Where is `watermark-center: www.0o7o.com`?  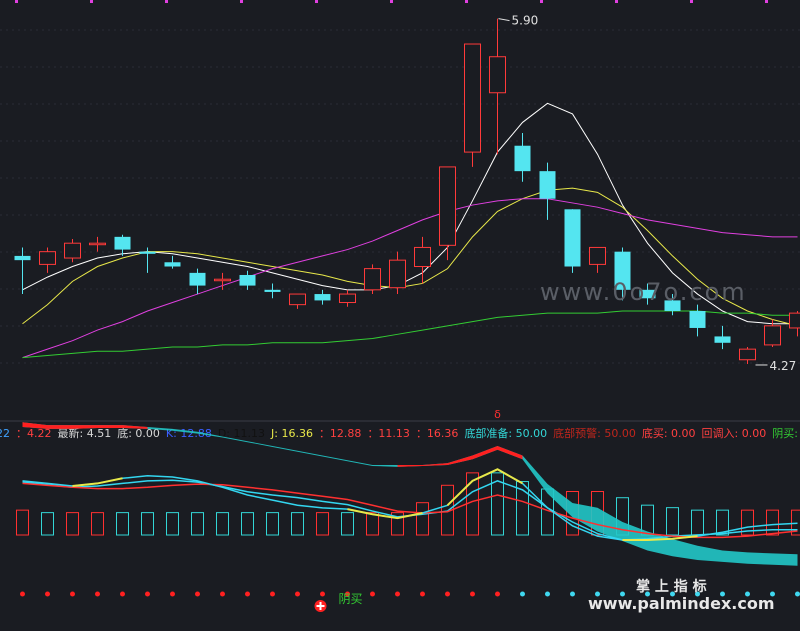 watermark-center: www.0o7o.com is located at coordinates (643, 292).